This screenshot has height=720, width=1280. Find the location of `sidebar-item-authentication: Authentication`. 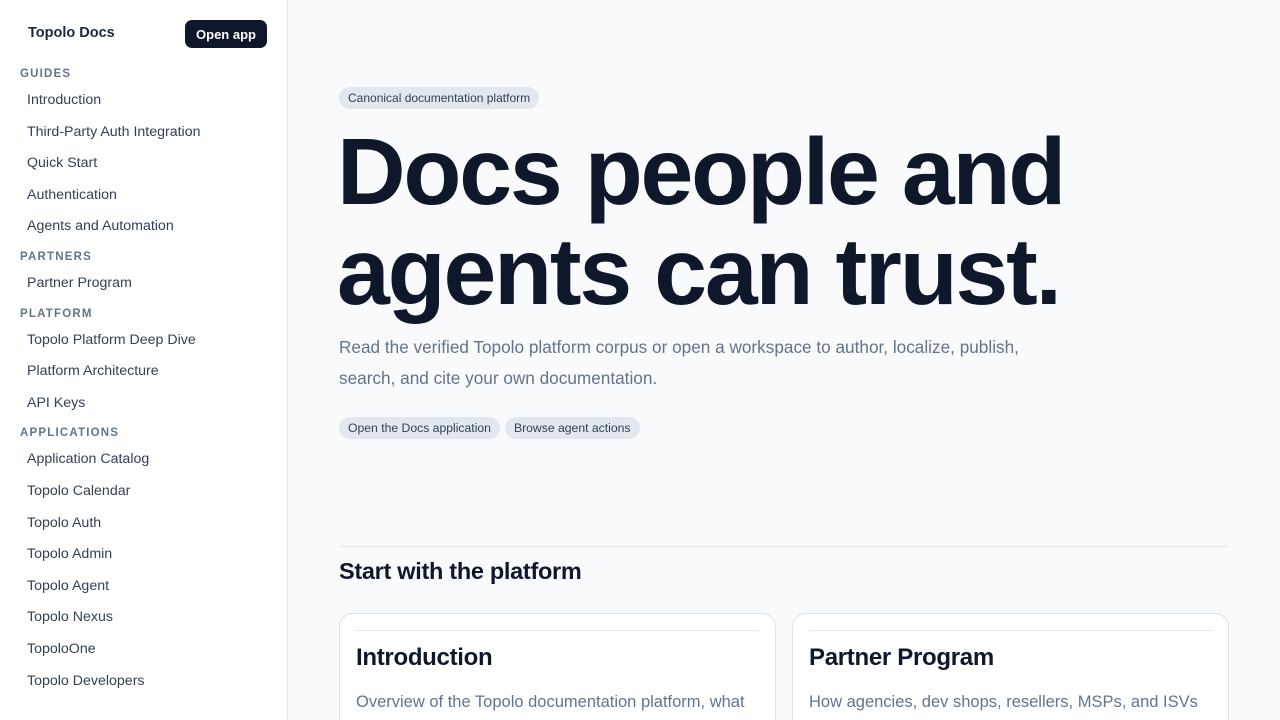

sidebar-item-authentication: Authentication is located at coordinates (157, 196).